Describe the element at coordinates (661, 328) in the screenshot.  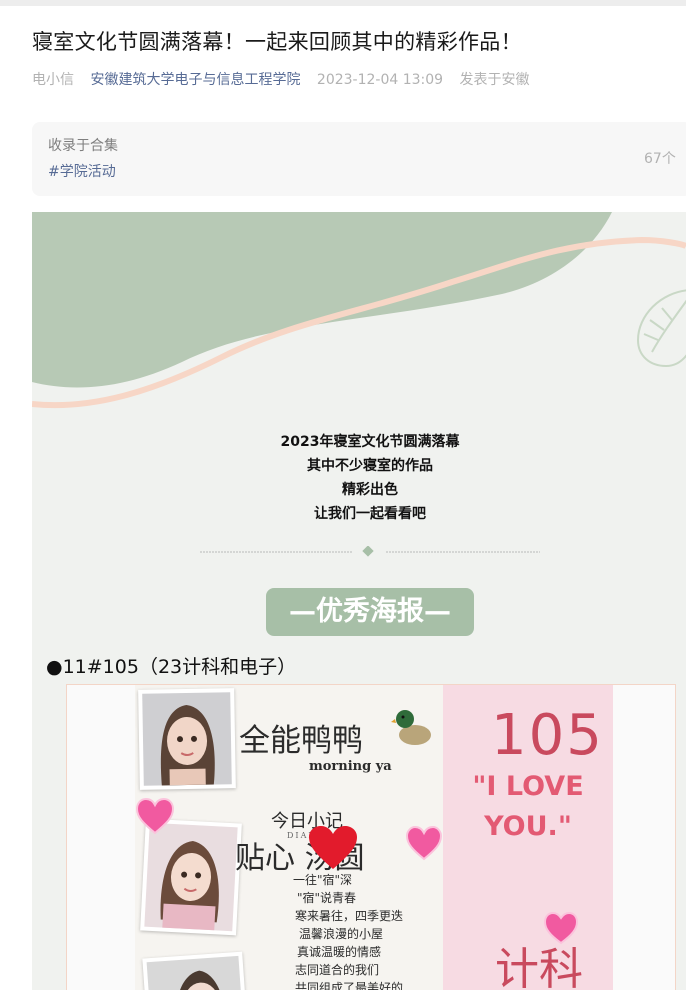
I see `leaf-icon` at that location.